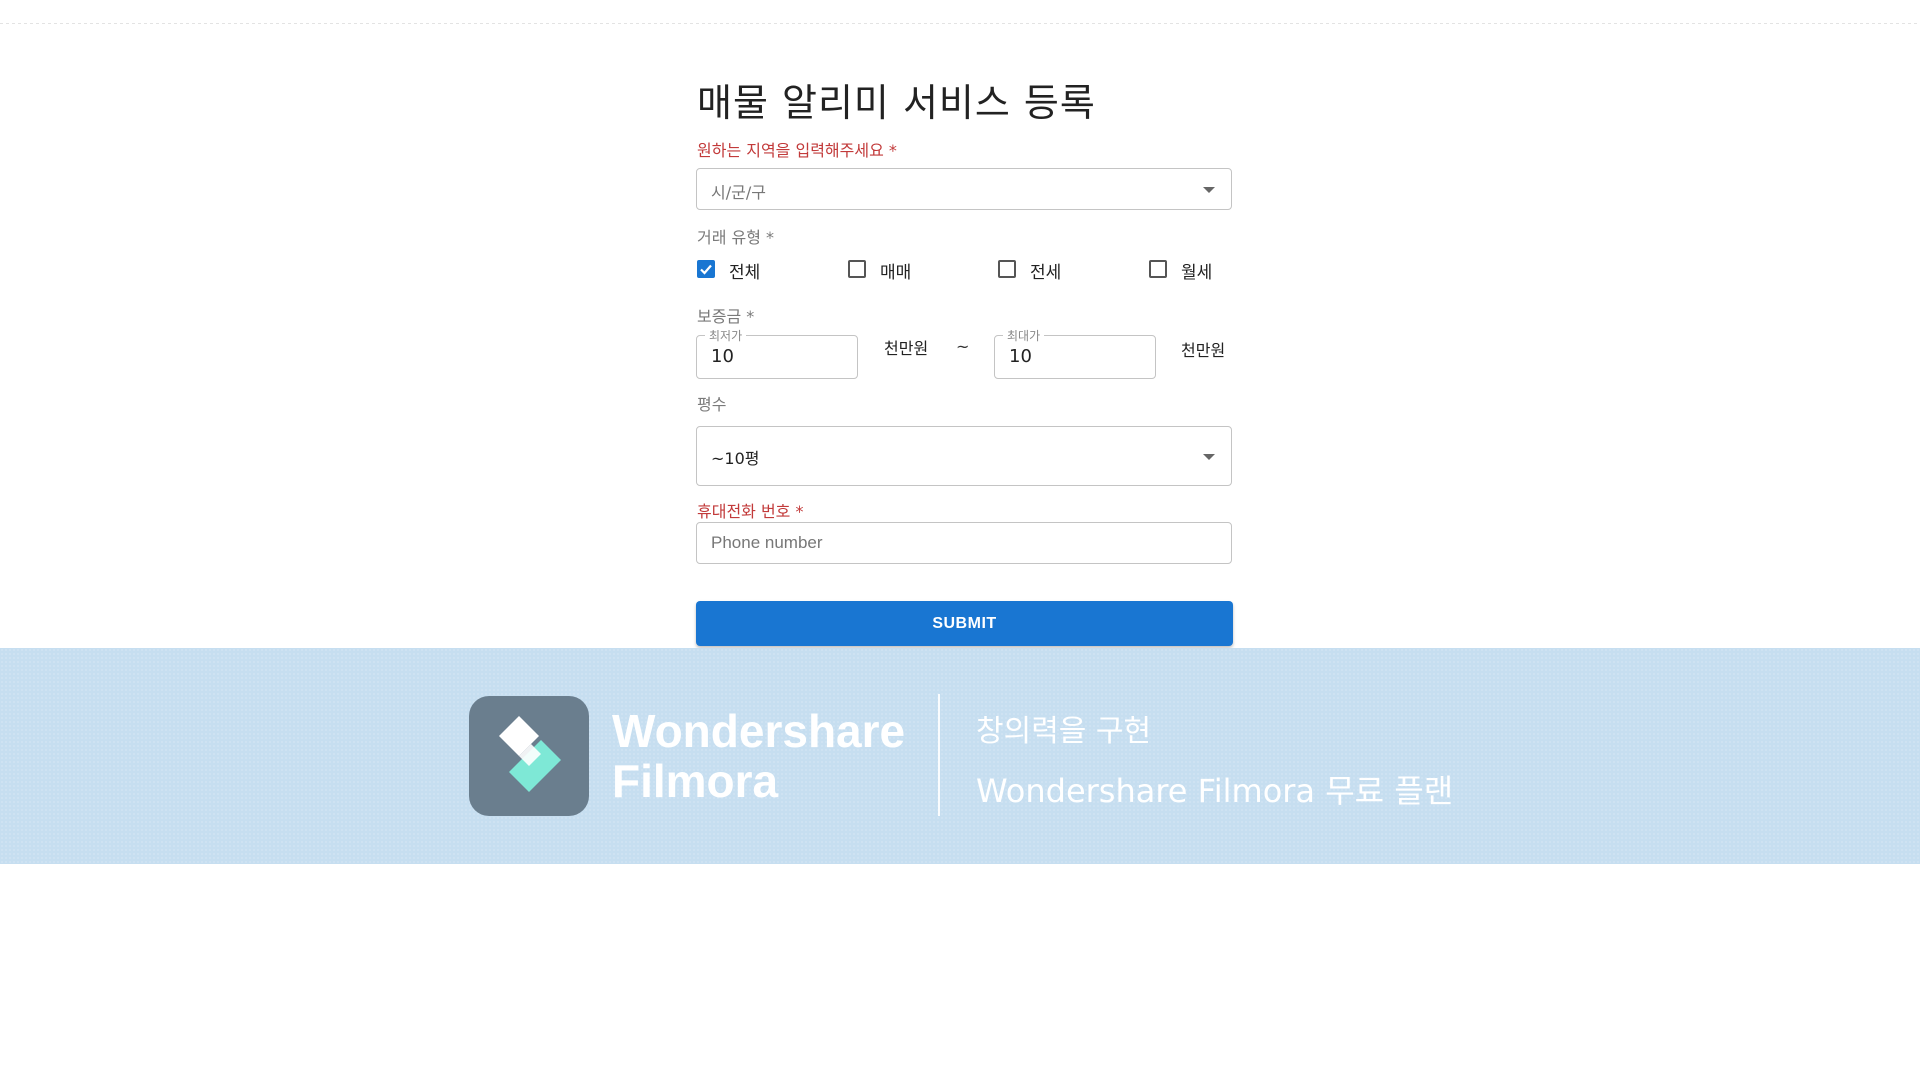  What do you see at coordinates (712, 404) in the screenshot?
I see `area-label: 평수` at bounding box center [712, 404].